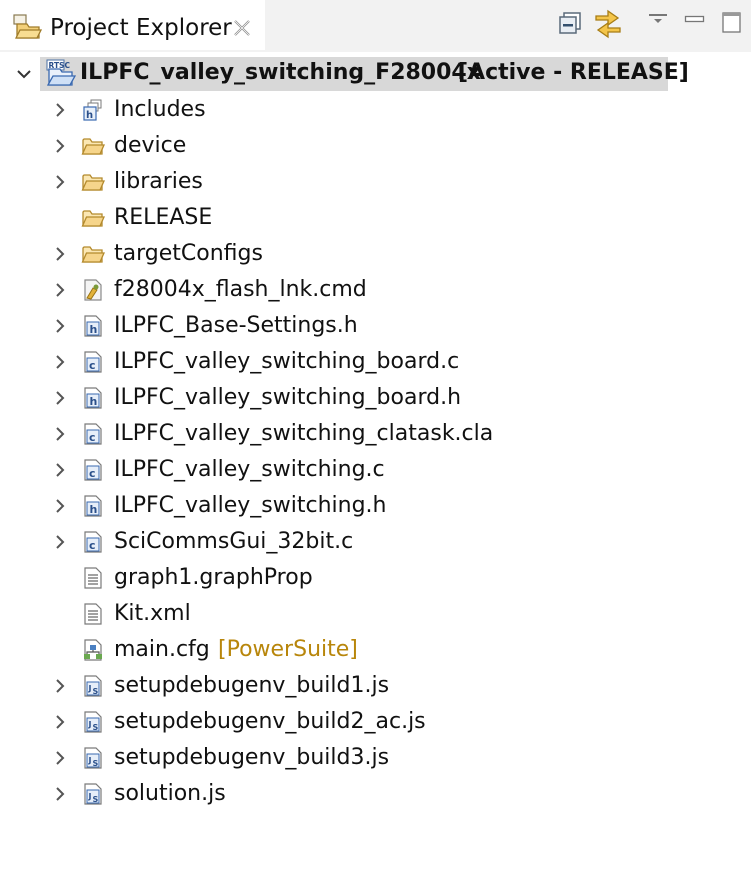  I want to click on collapse-all-icon, so click(570, 23).